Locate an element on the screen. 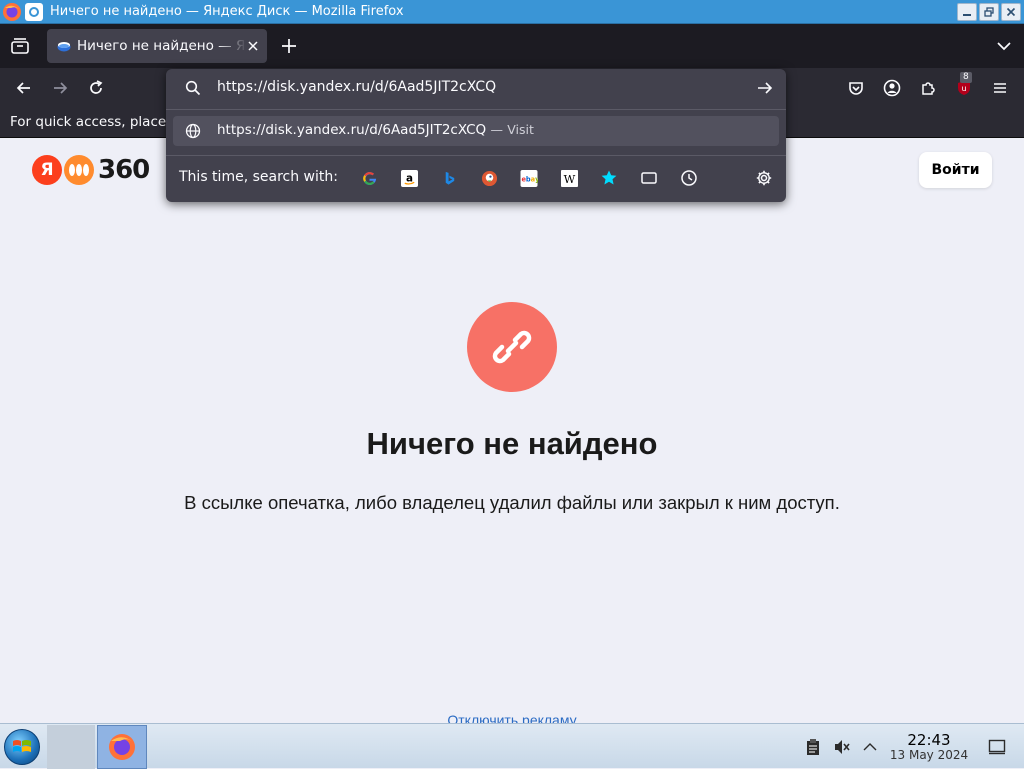 This screenshot has width=1024, height=769. taskbar-empty-slot is located at coordinates (71, 747).